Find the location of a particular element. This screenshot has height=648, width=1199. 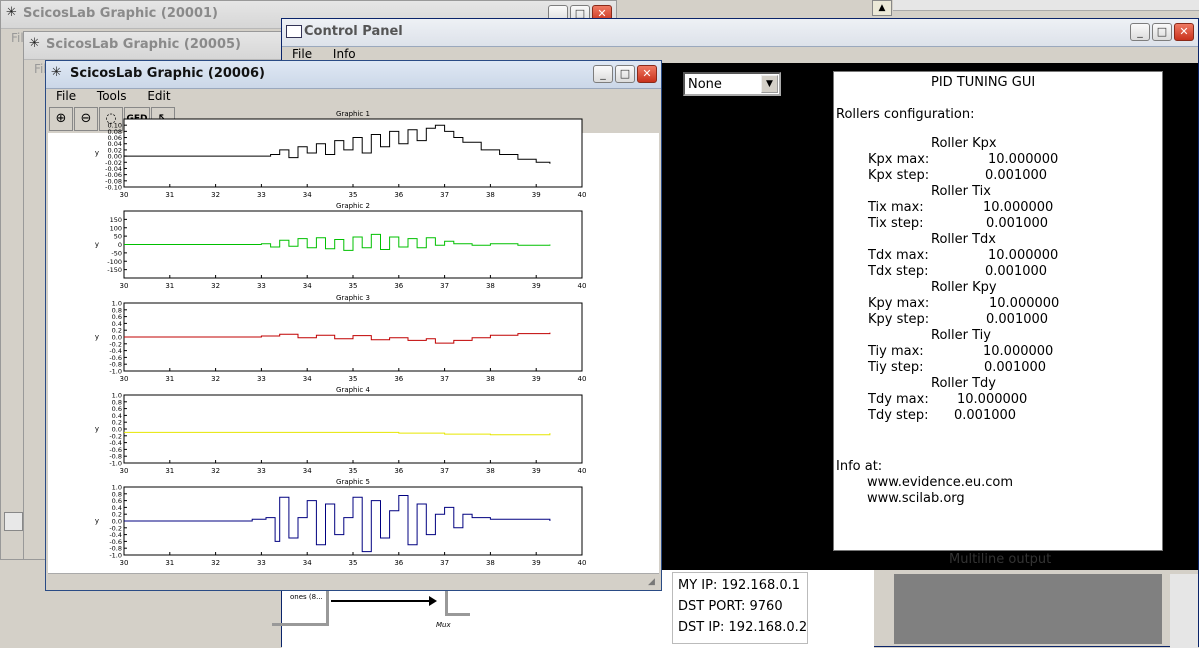

link-scilab: www.scilab.org is located at coordinates (916, 498).